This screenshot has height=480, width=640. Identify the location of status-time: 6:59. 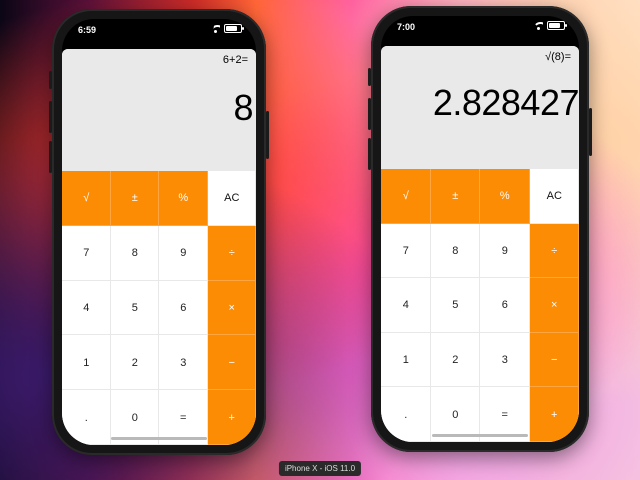
(87, 30).